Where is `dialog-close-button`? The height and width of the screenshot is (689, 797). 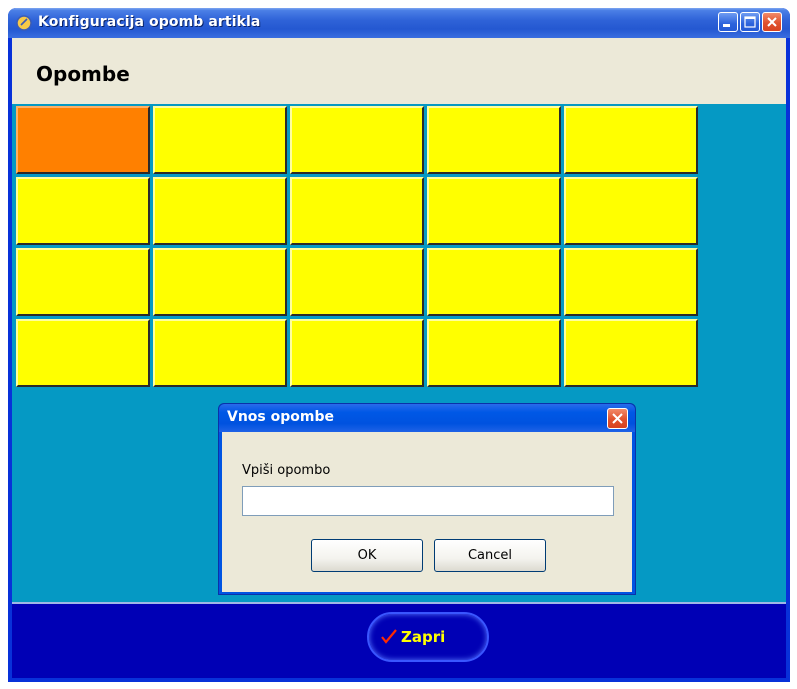
dialog-close-button is located at coordinates (617, 418).